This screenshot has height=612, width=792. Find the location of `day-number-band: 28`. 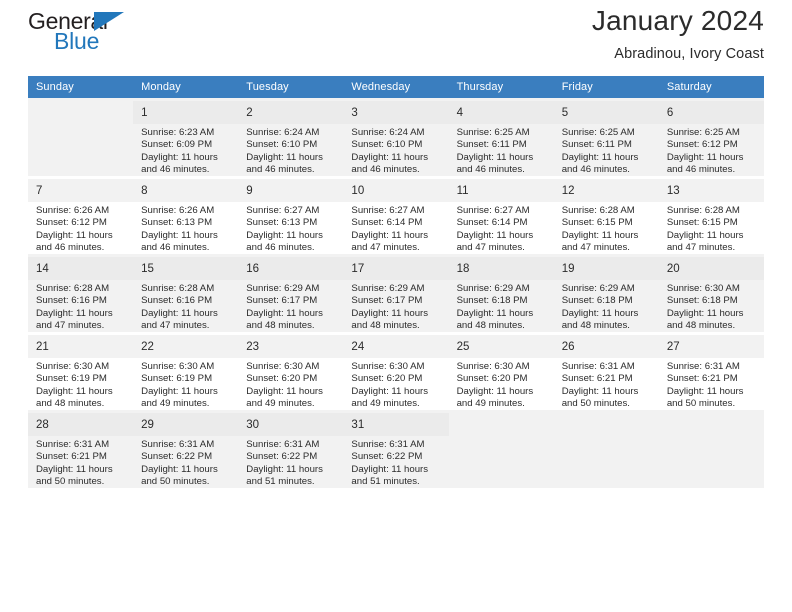

day-number-band: 28 is located at coordinates (81, 424).